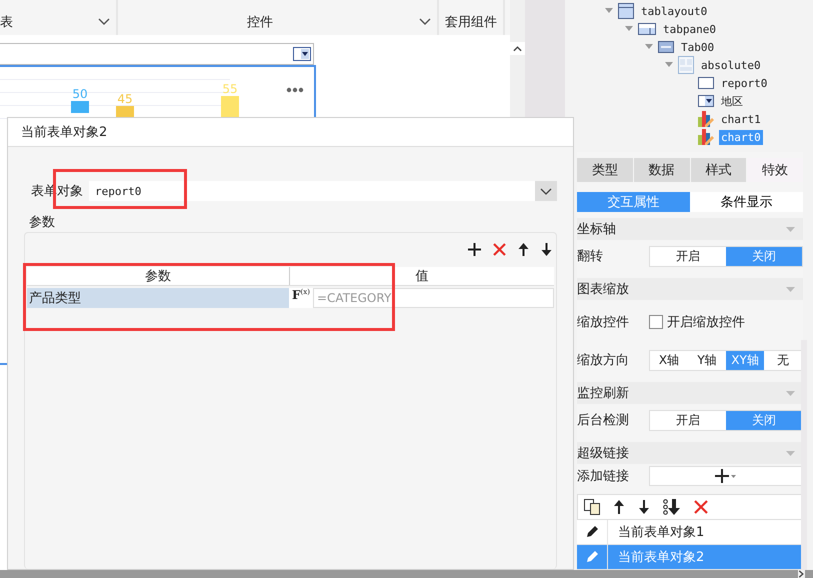 The height and width of the screenshot is (578, 813). Describe the element at coordinates (406, 574) in the screenshot. I see `horizontal-scrollbar` at that location.